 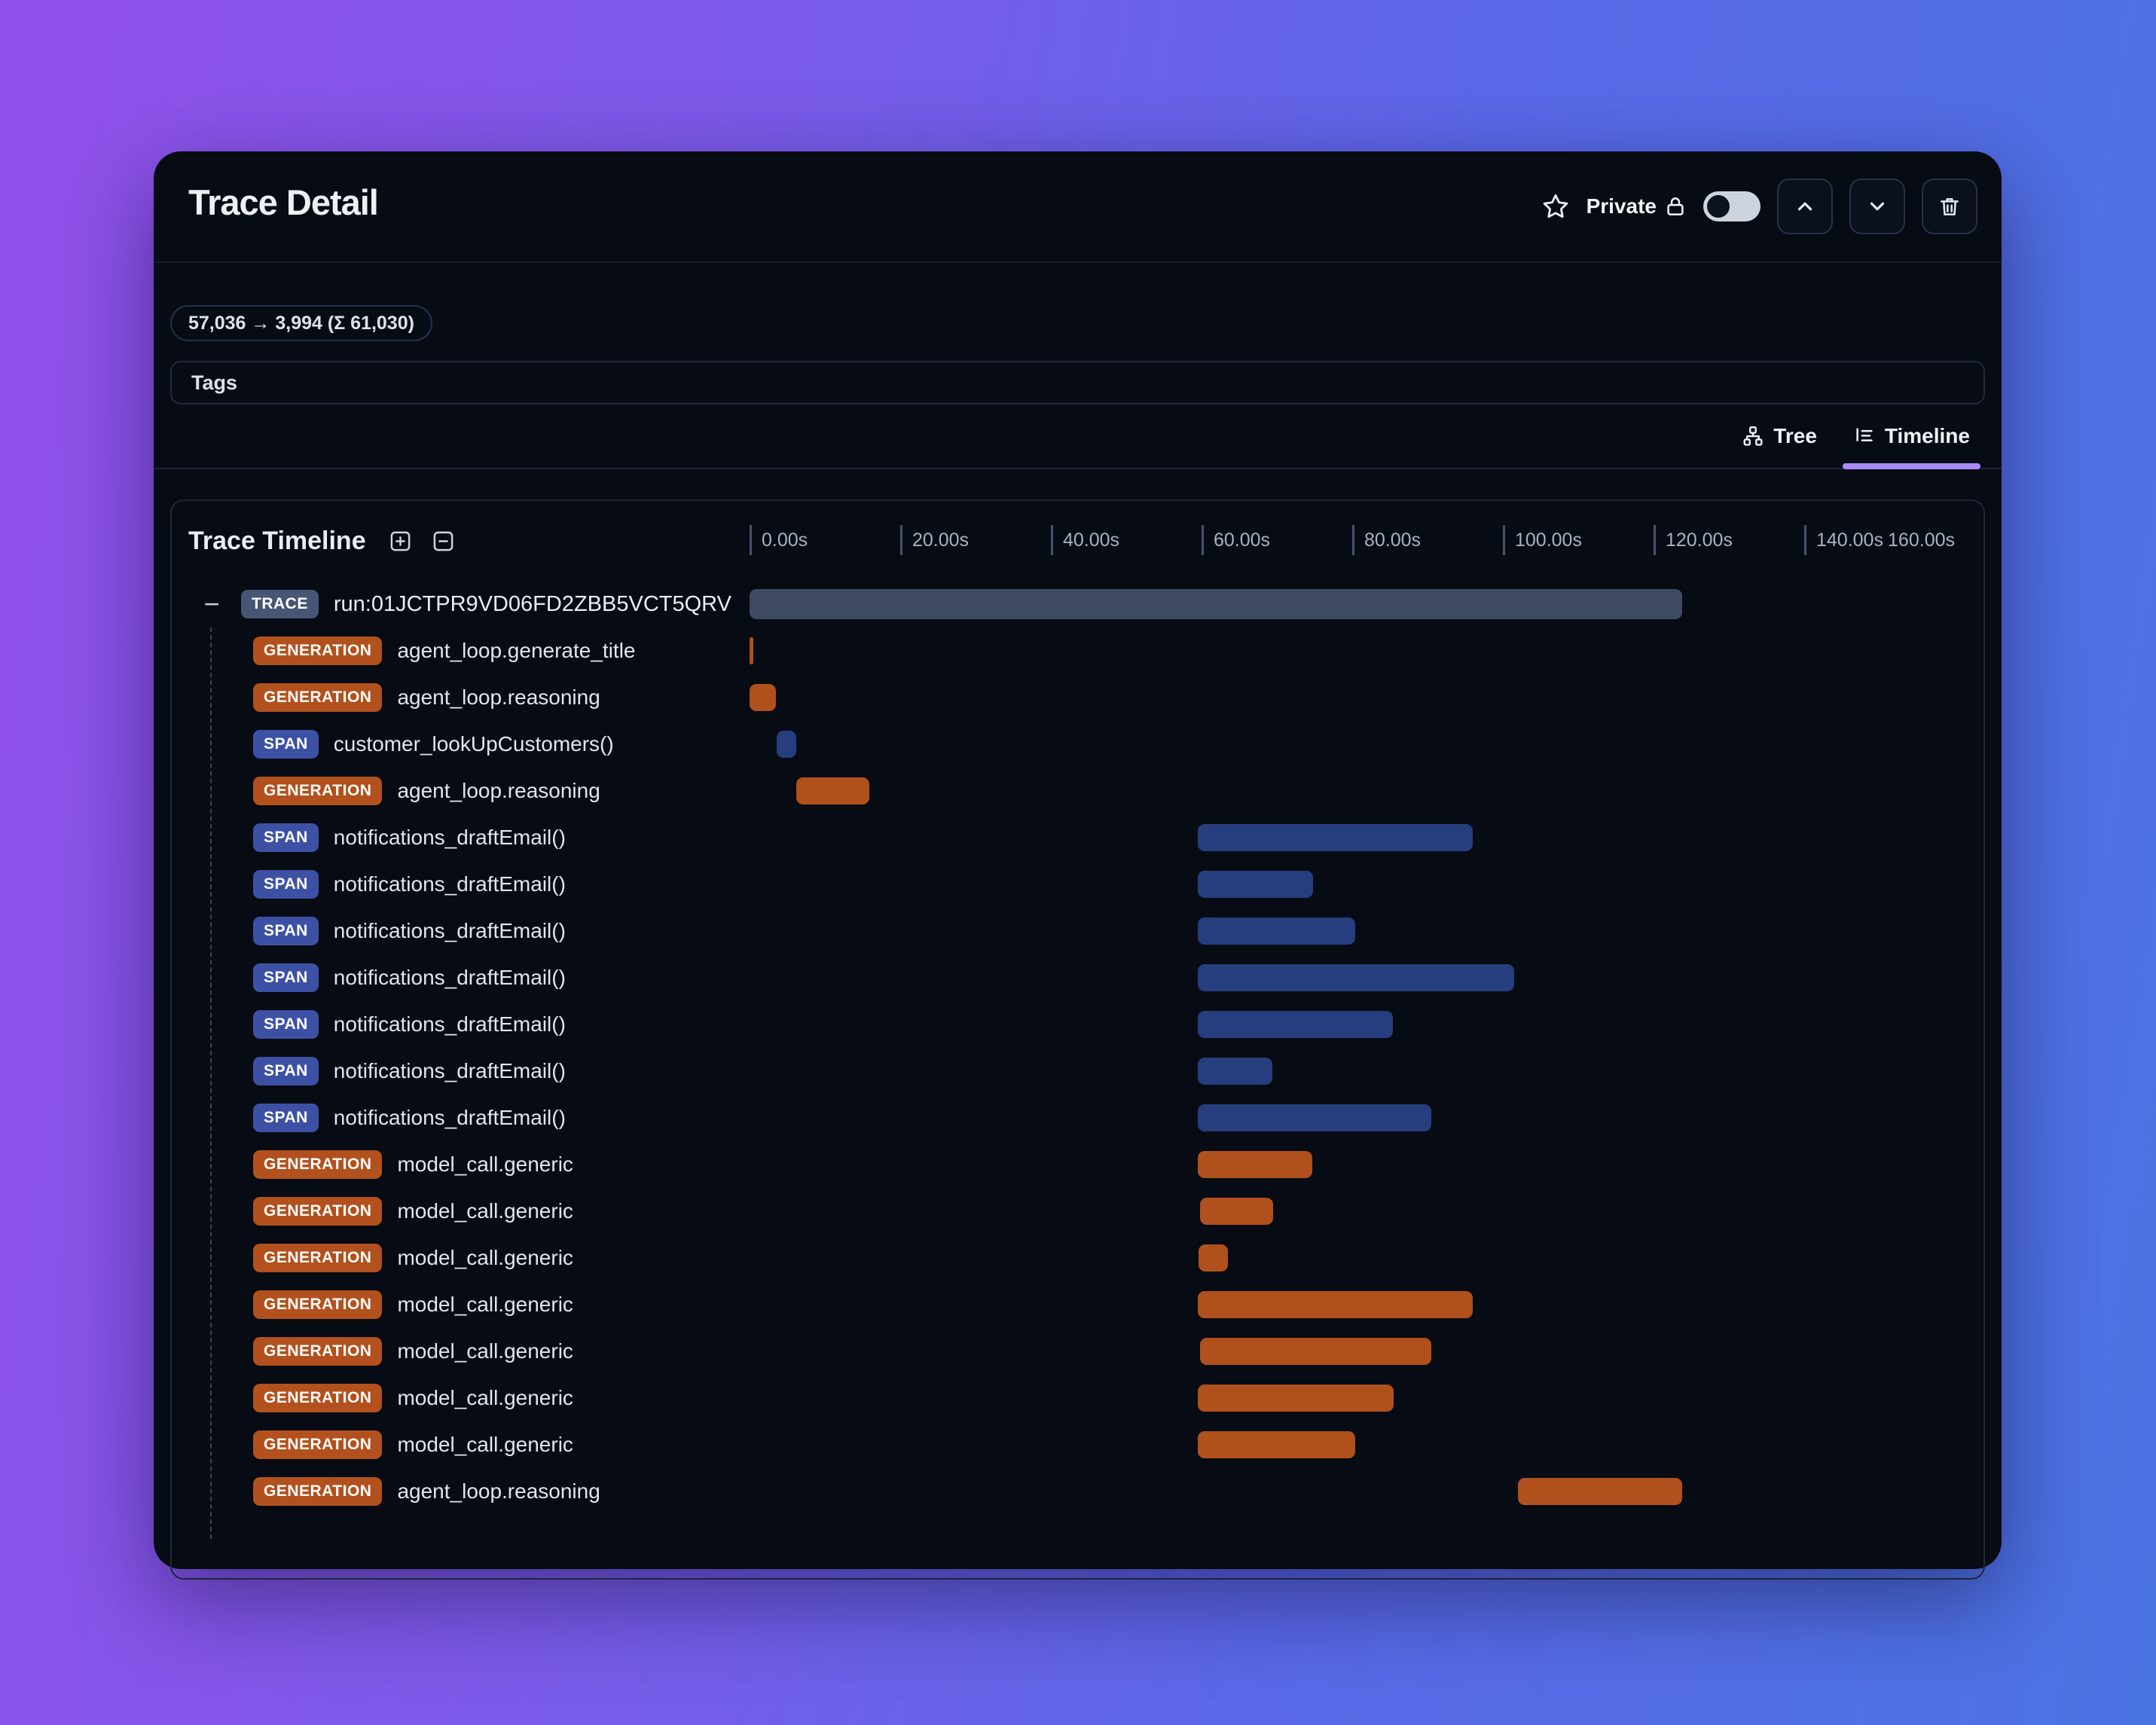 I want to click on axis-tick-label: 0.00s, so click(x=785, y=540).